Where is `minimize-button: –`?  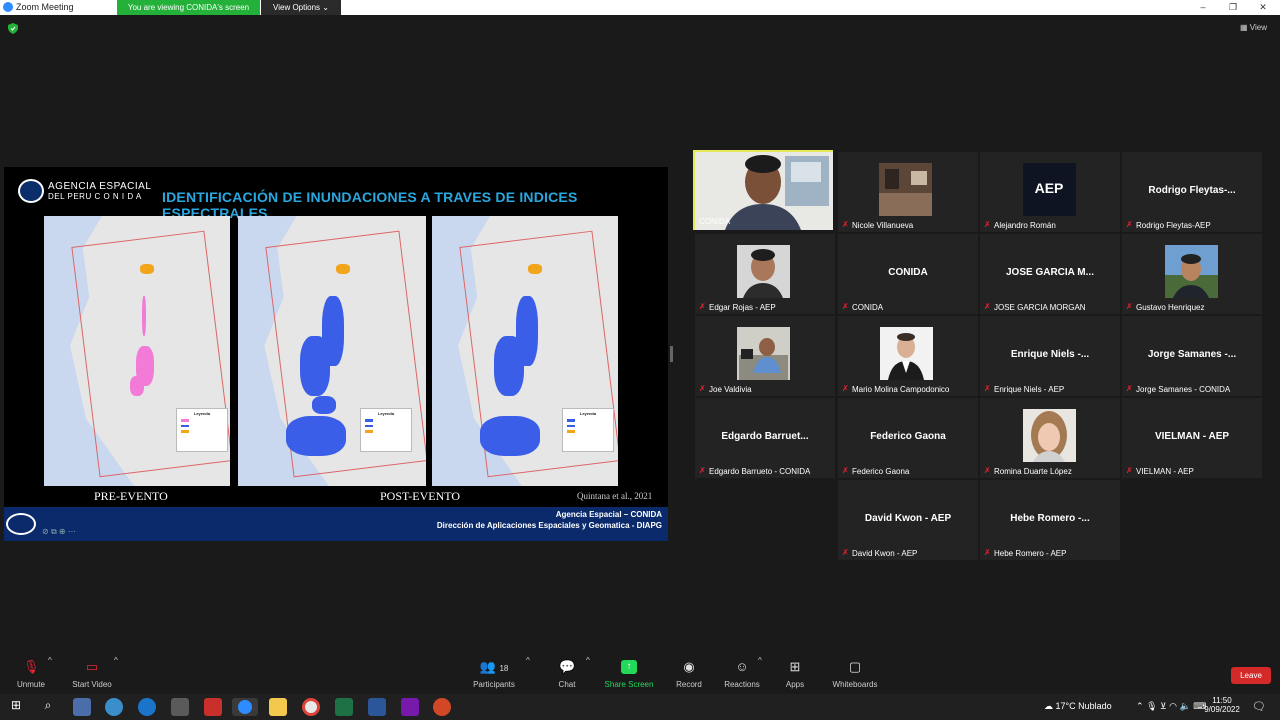
minimize-button: – is located at coordinates (1203, 7).